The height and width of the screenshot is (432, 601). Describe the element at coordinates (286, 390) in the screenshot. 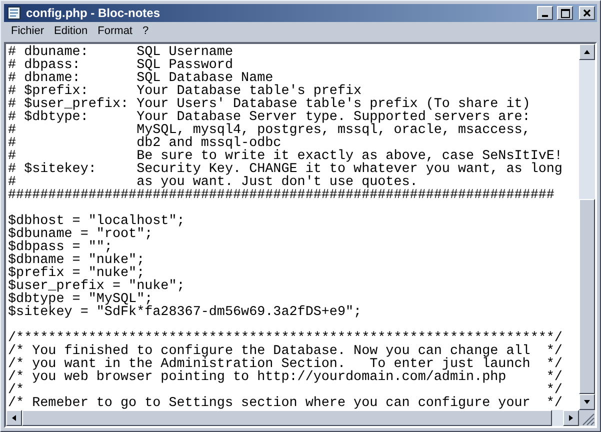

I see `code-line: /* */` at that location.